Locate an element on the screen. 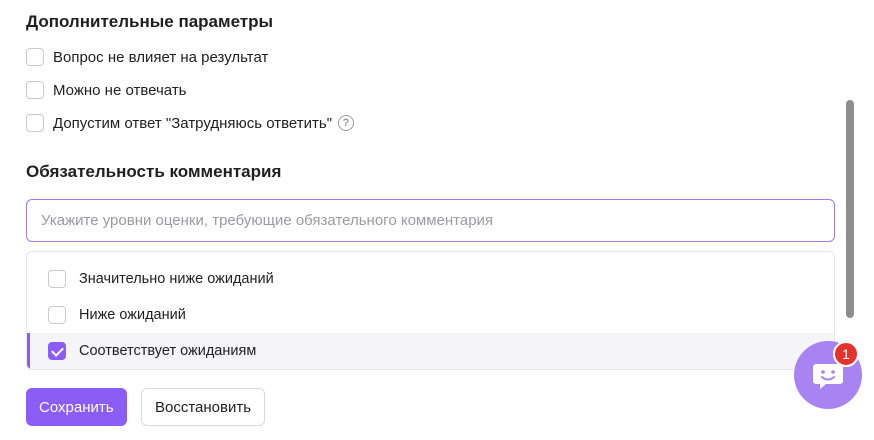 This screenshot has height=440, width=874. question-circle-icon: ? is located at coordinates (346, 123).